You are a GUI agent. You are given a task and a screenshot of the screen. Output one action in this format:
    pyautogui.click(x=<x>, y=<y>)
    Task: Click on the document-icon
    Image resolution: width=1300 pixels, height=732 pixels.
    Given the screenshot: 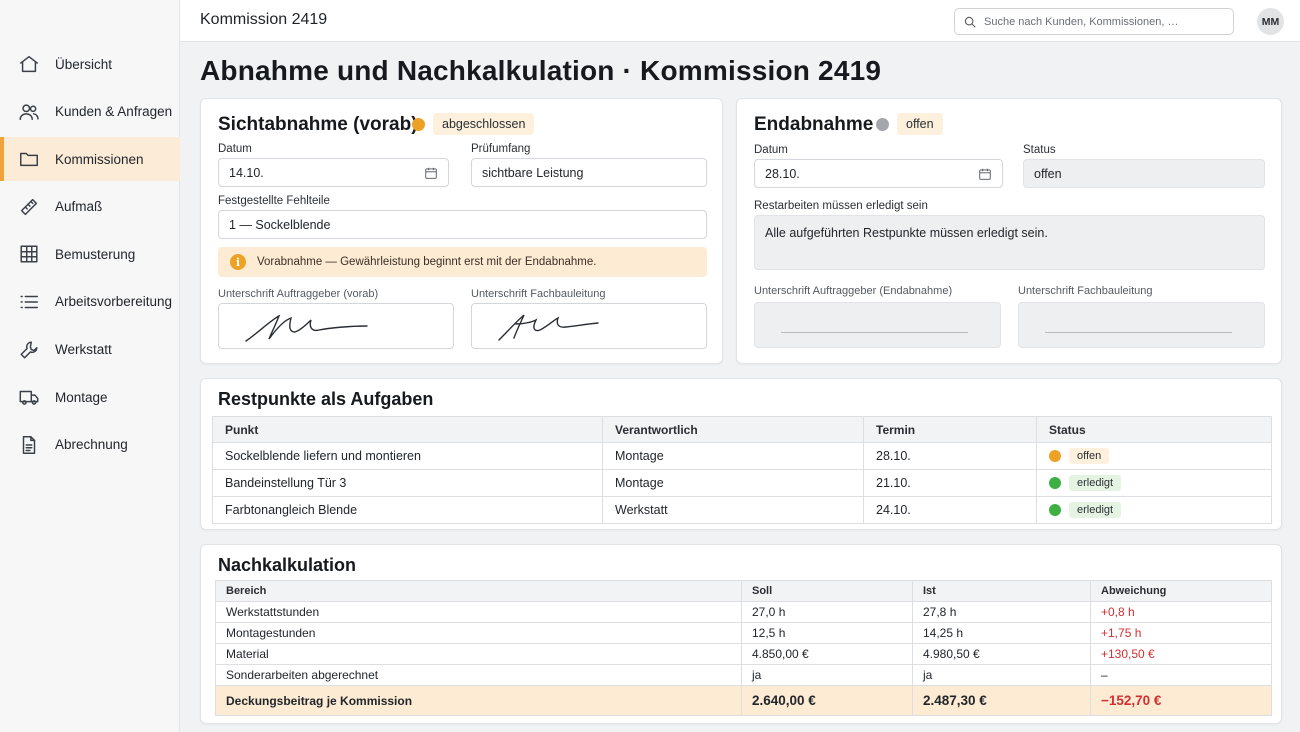 What is the action you would take?
    pyautogui.click(x=29, y=445)
    